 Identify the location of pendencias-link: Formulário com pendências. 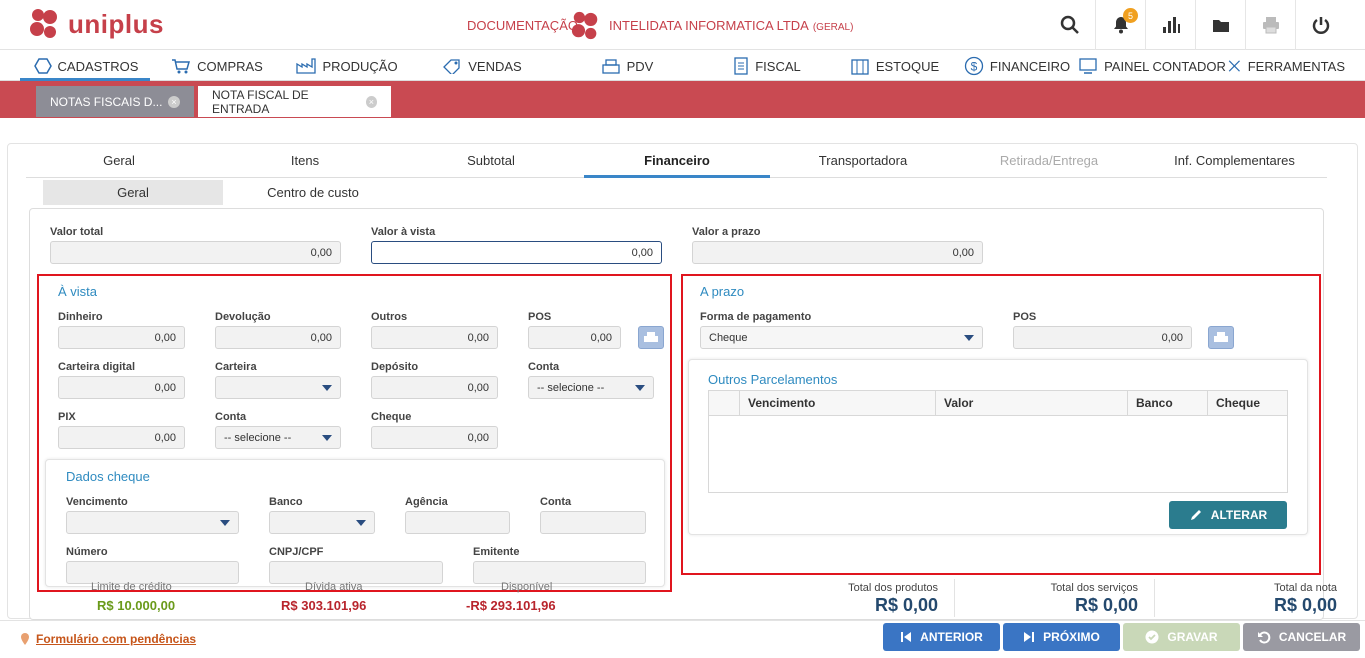
(108, 639).